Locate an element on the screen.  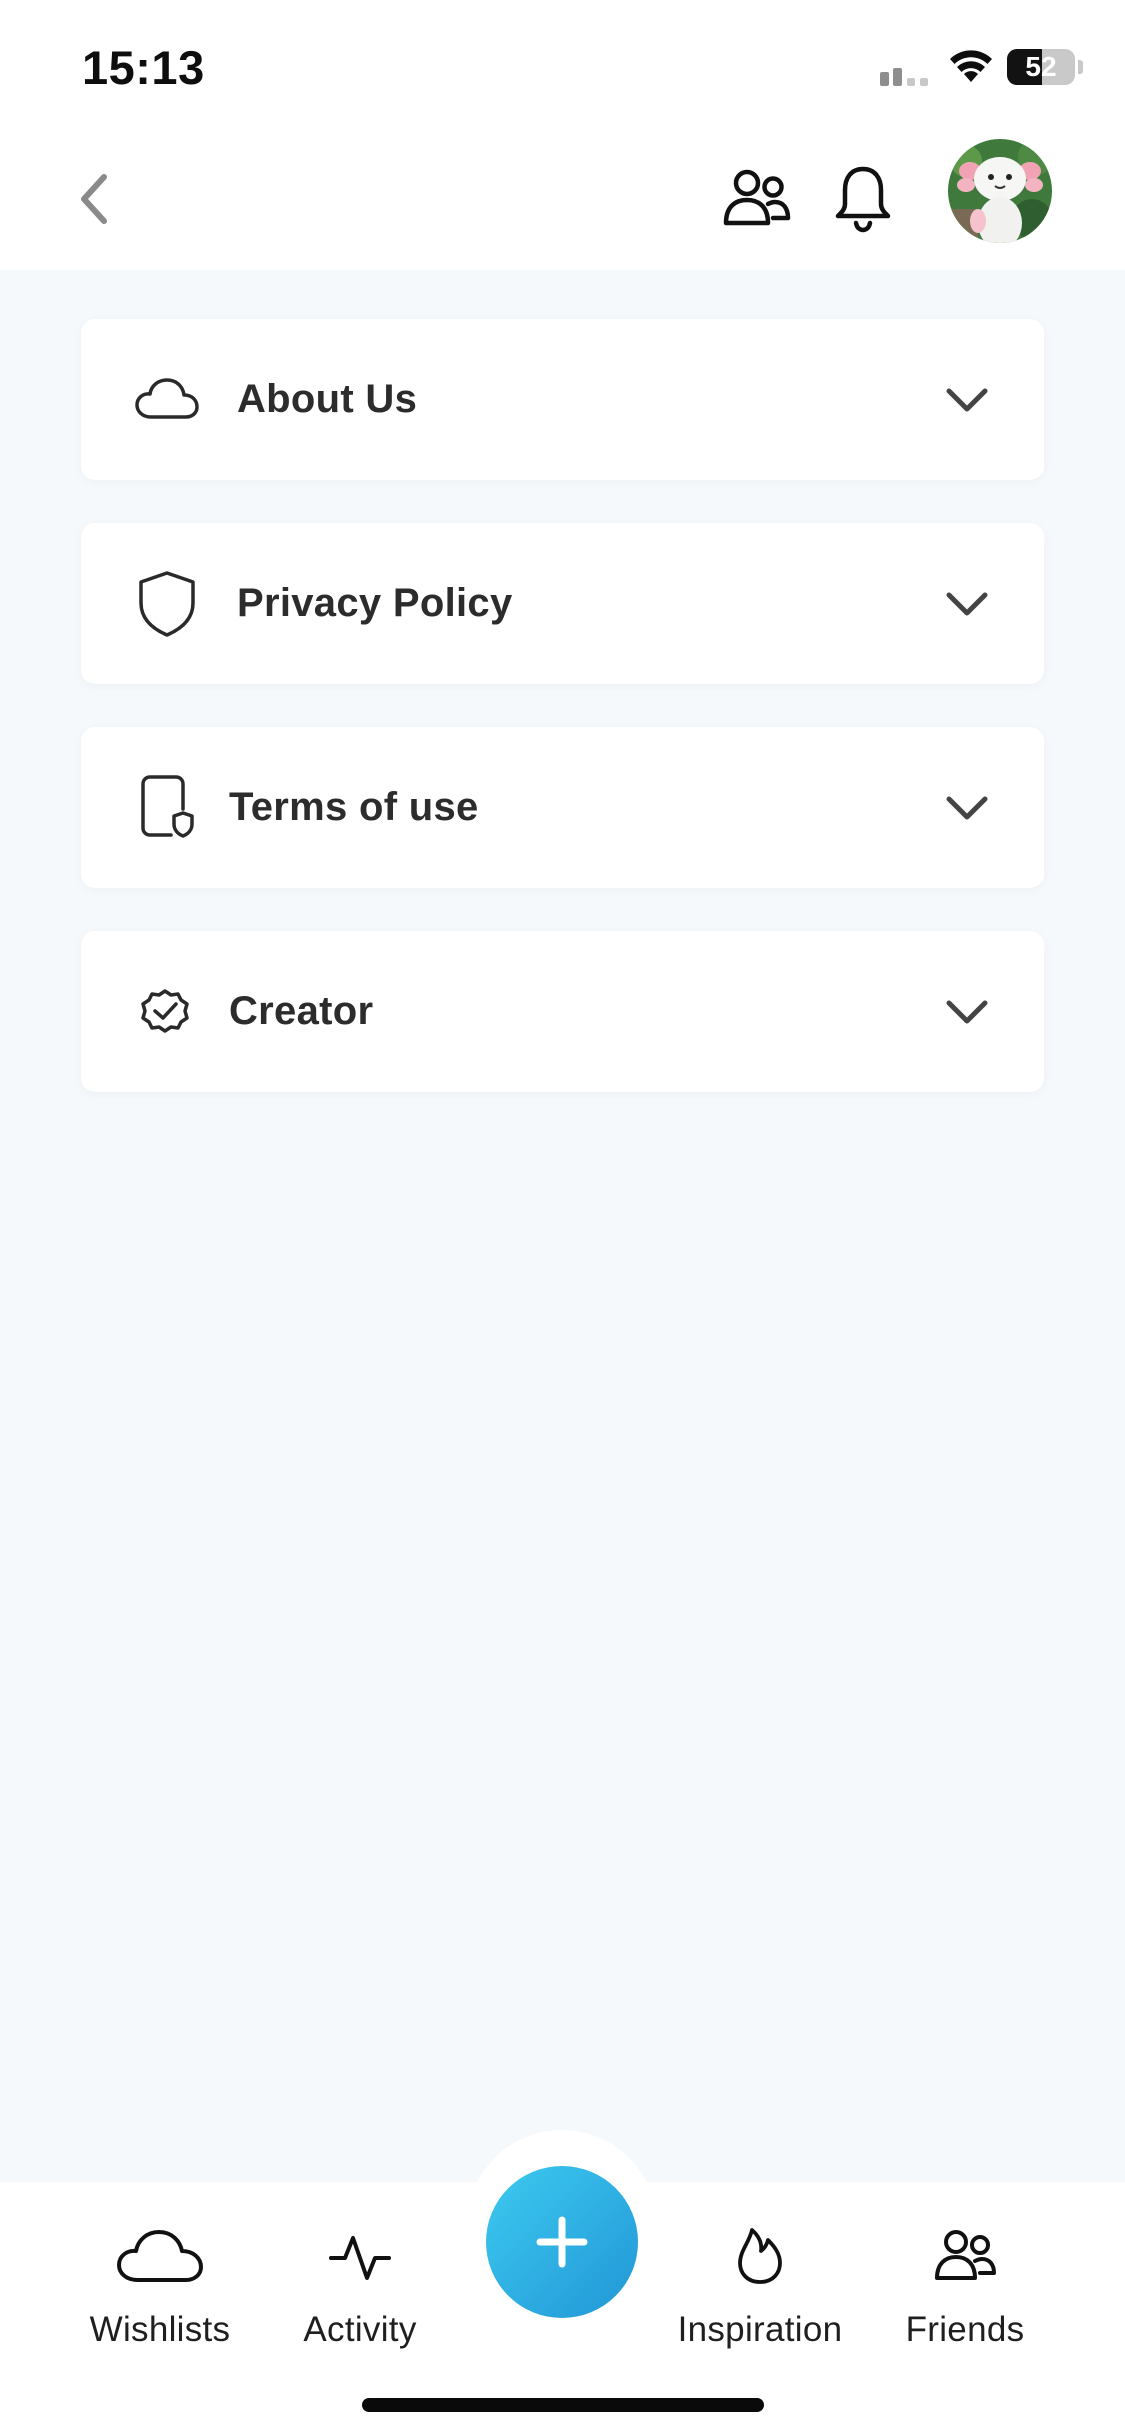
tab-activity: Activity is located at coordinates (360, 2297).